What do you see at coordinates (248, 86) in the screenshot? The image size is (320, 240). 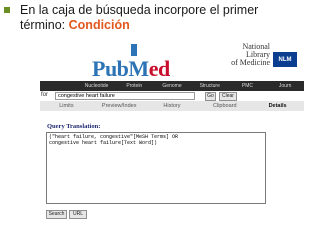 I see `db-item-pmc: PMC` at bounding box center [248, 86].